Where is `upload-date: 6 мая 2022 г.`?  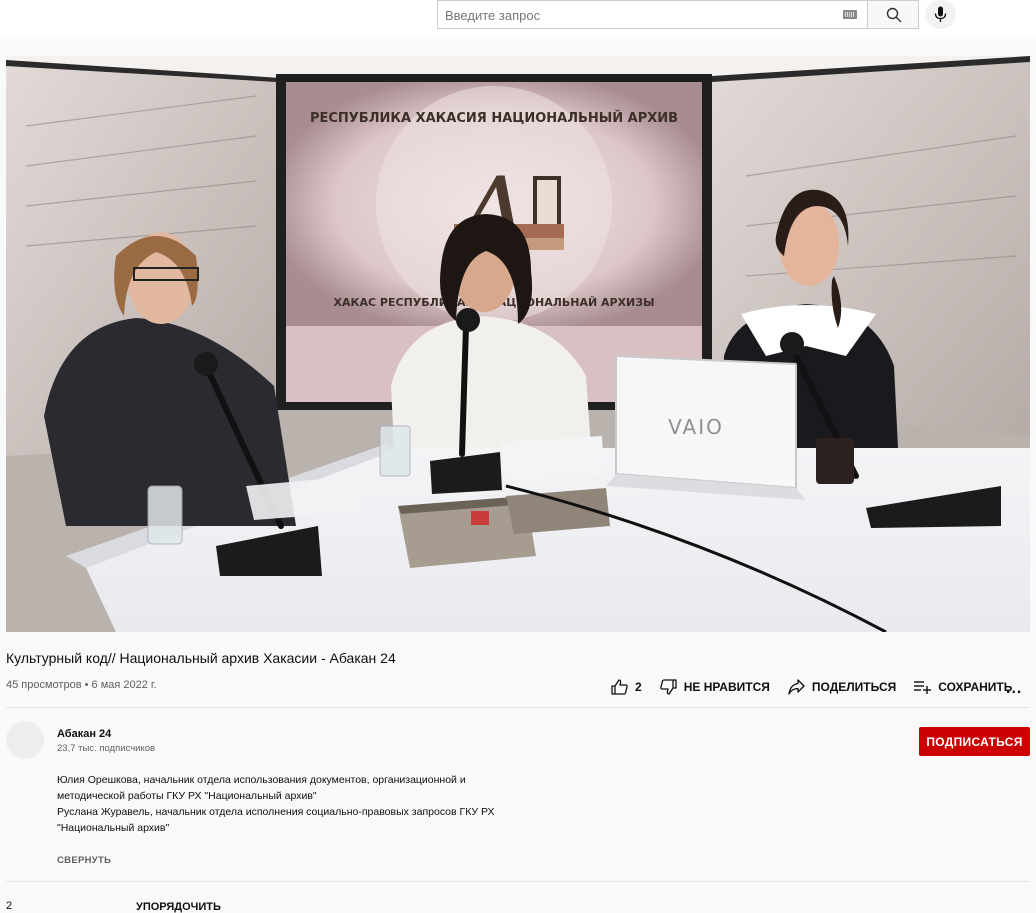 upload-date: 6 мая 2022 г. is located at coordinates (124, 685).